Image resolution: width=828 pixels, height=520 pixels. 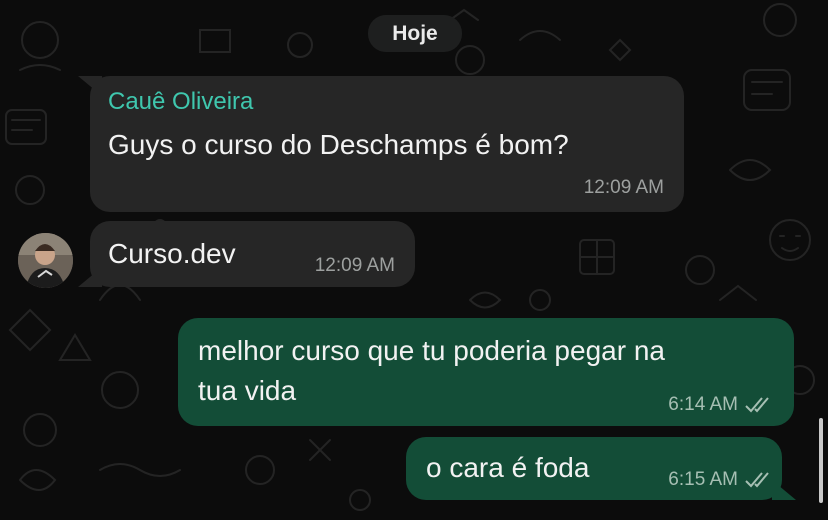 What do you see at coordinates (821, 460) in the screenshot?
I see `scrollbar` at bounding box center [821, 460].